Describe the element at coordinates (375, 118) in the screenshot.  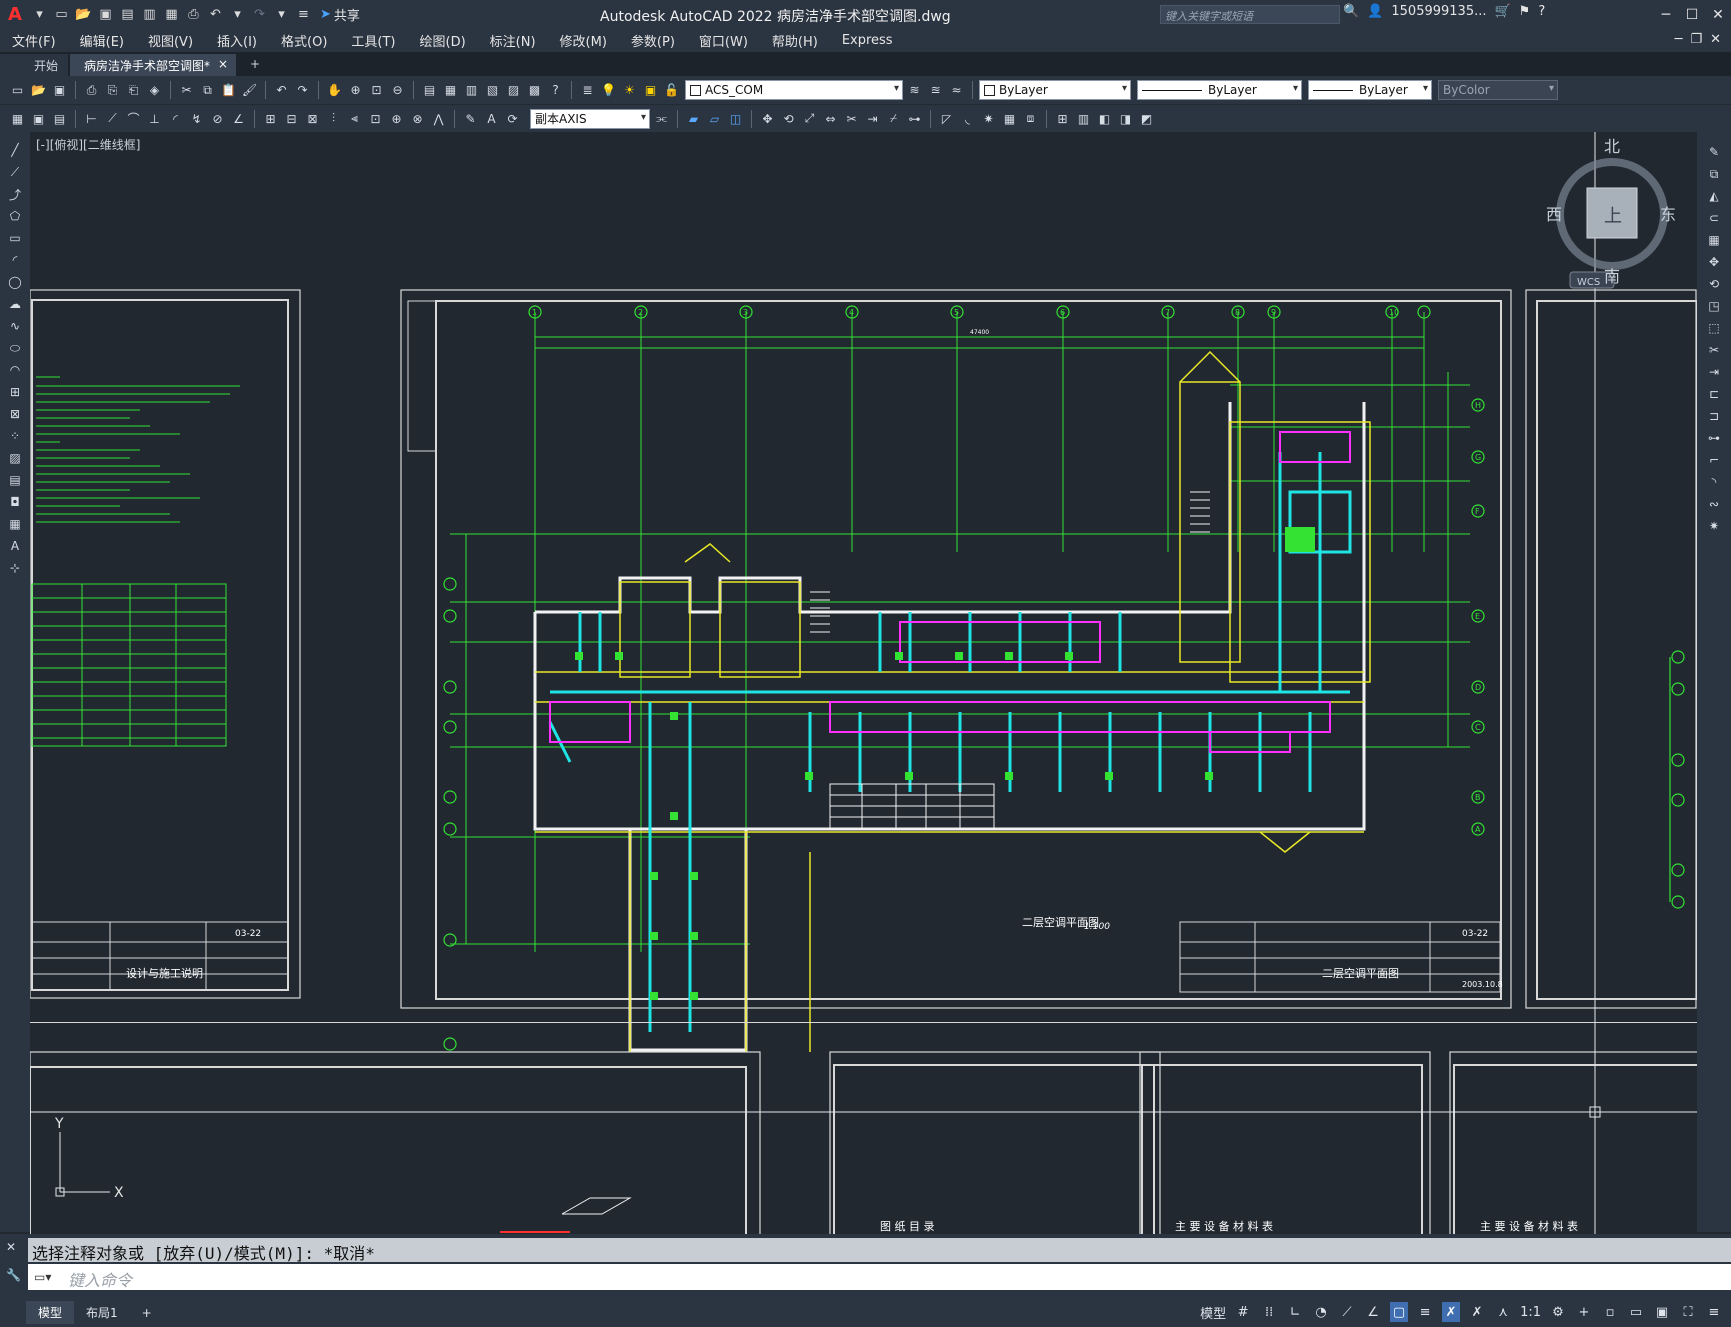
I see `tolerance-icon: ⊡` at that location.